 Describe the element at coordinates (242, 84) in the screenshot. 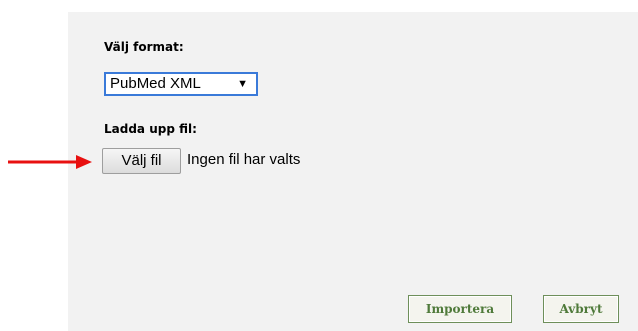

I see `chevron-down-icon: ▼` at that location.